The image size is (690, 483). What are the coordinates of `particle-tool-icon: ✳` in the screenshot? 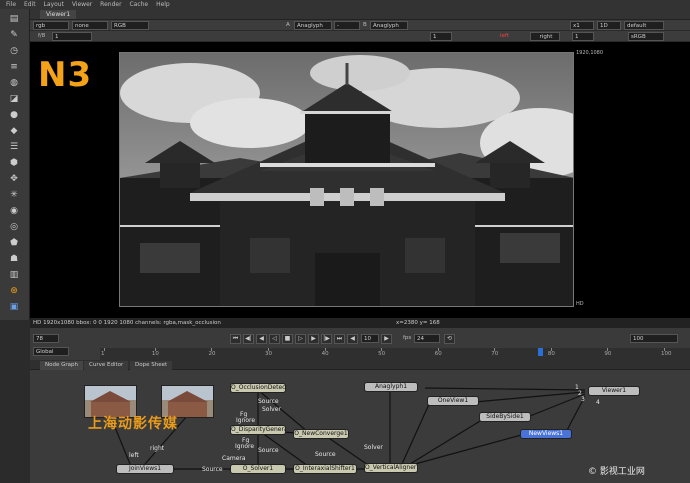 It's located at (14, 195).